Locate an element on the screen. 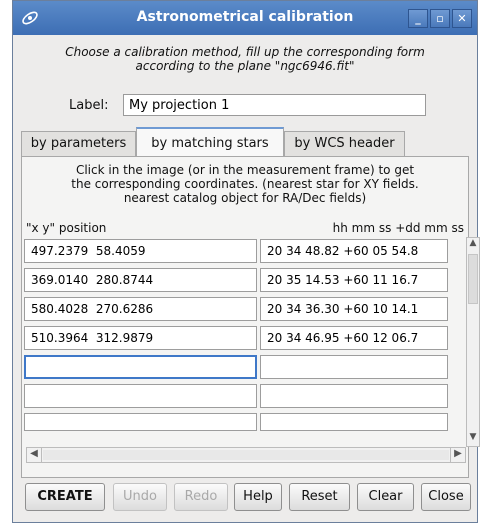 The image size is (488, 527). help-button: Help is located at coordinates (258, 497).